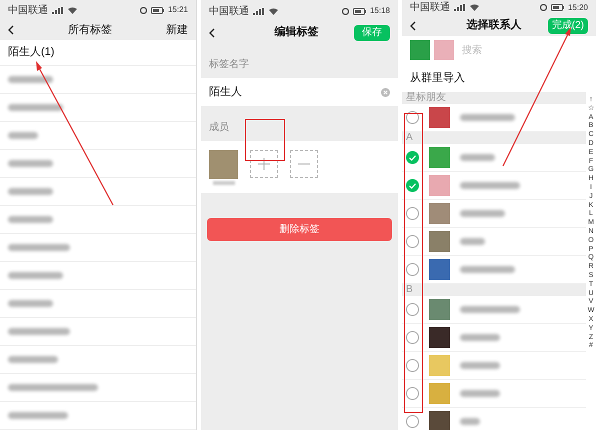  Describe the element at coordinates (98, 53) in the screenshot. I see `tag-row: 陌生人(1)` at that location.